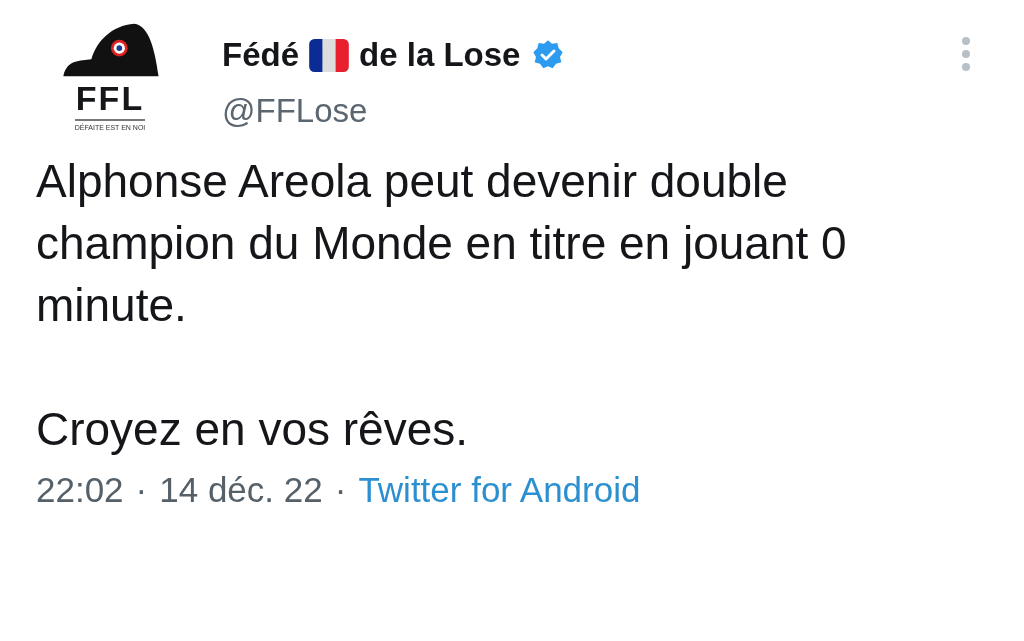 This screenshot has height=641, width=1024. Describe the element at coordinates (966, 54) in the screenshot. I see `more-icon` at that location.